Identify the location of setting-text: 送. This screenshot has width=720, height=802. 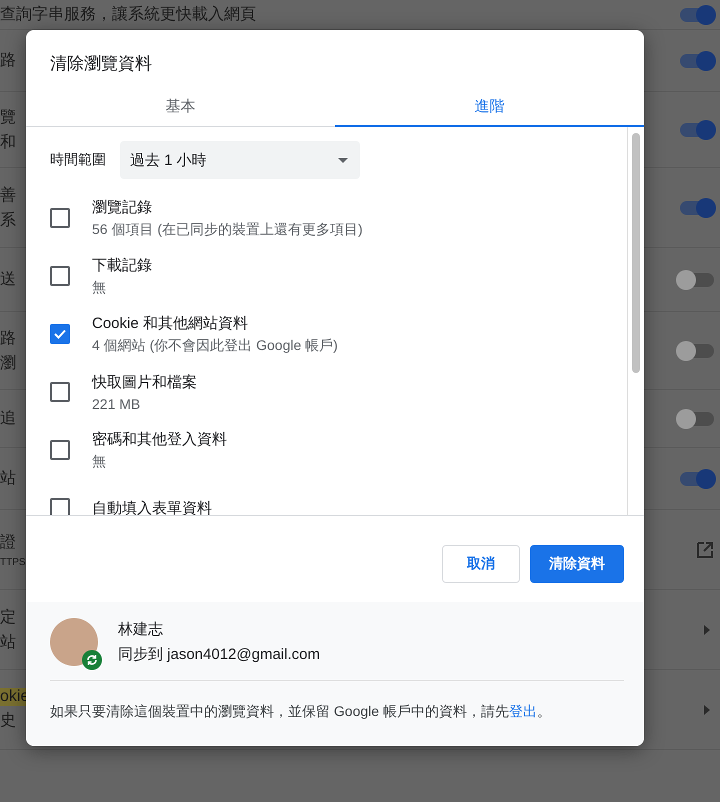
(8, 280).